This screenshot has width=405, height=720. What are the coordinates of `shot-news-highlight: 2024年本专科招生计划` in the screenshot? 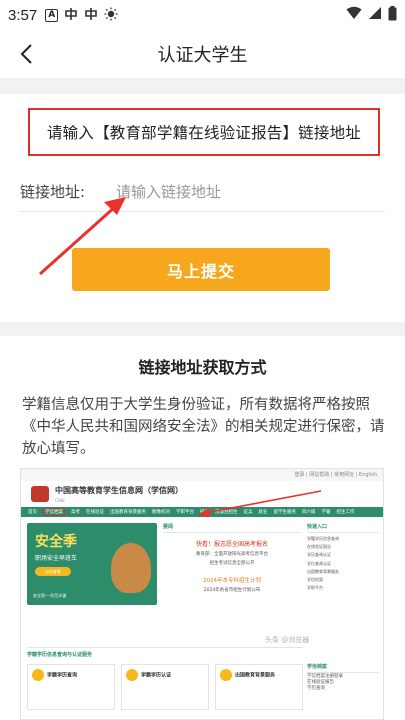 It's located at (232, 581).